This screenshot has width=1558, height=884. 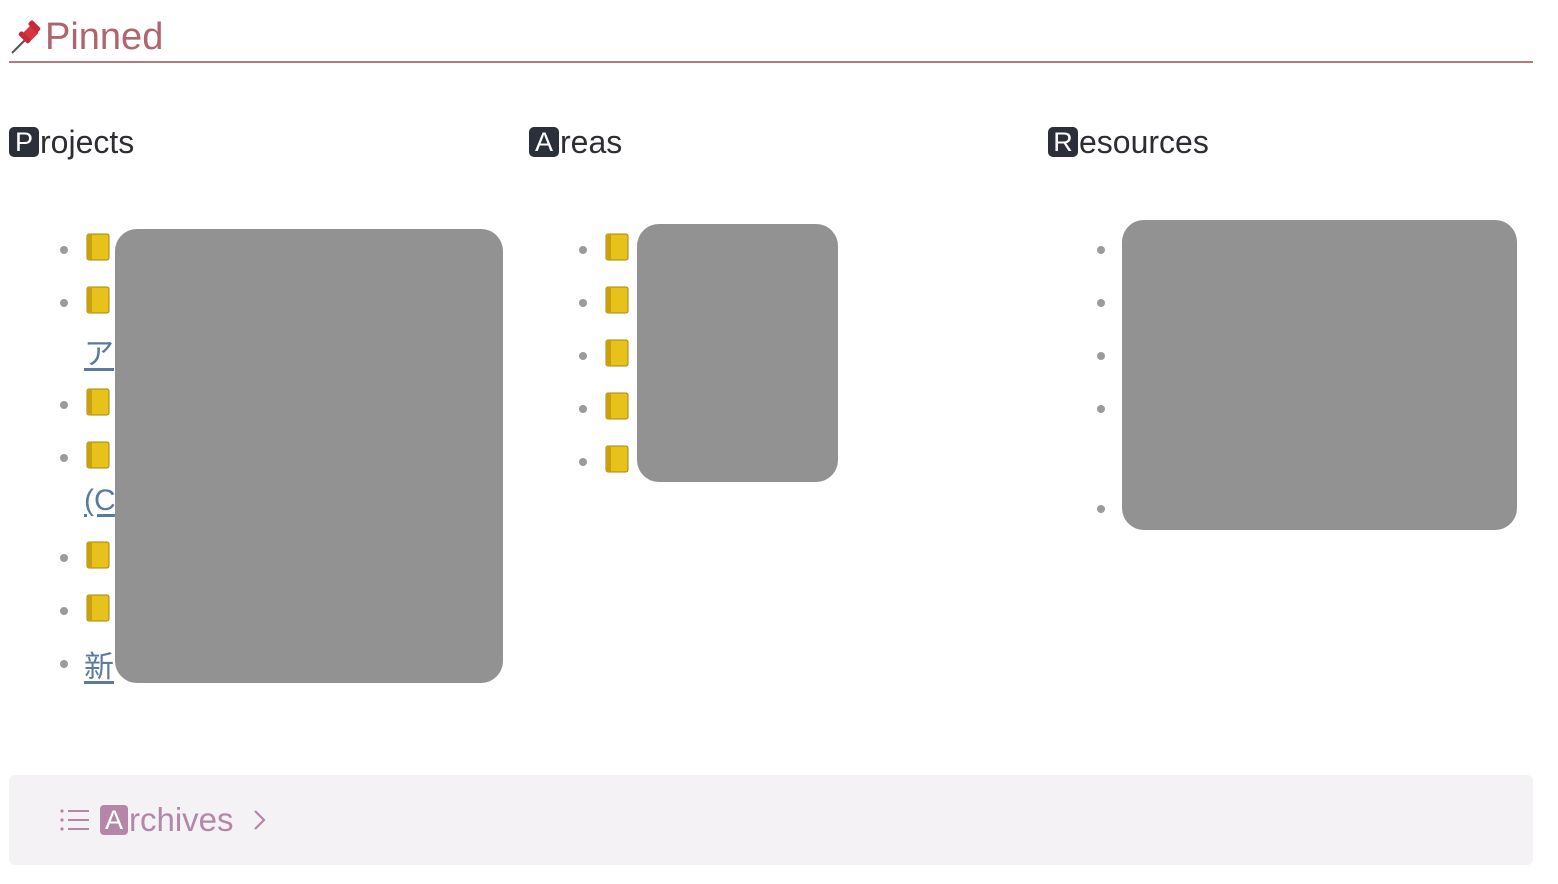 I want to click on project-link-continuation: (C, so click(x=100, y=501).